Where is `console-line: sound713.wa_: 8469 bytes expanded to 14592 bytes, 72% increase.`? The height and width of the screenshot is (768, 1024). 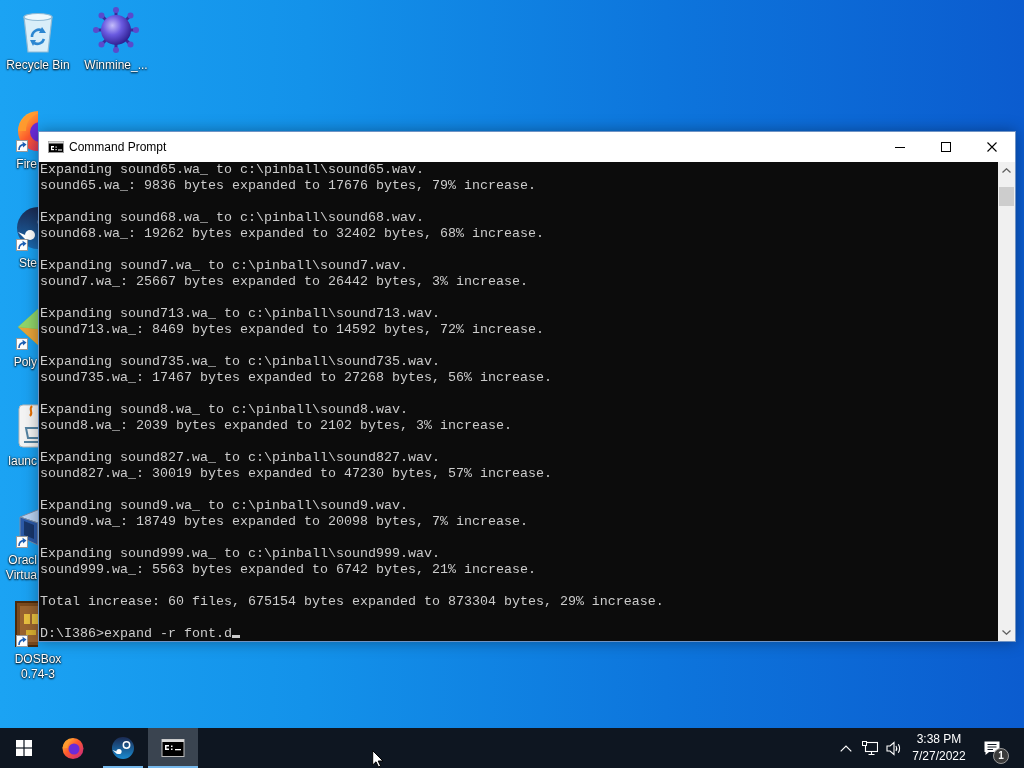 console-line: sound713.wa_: 8469 bytes expanded to 14592 bytes, 72% increase. is located at coordinates (292, 330).